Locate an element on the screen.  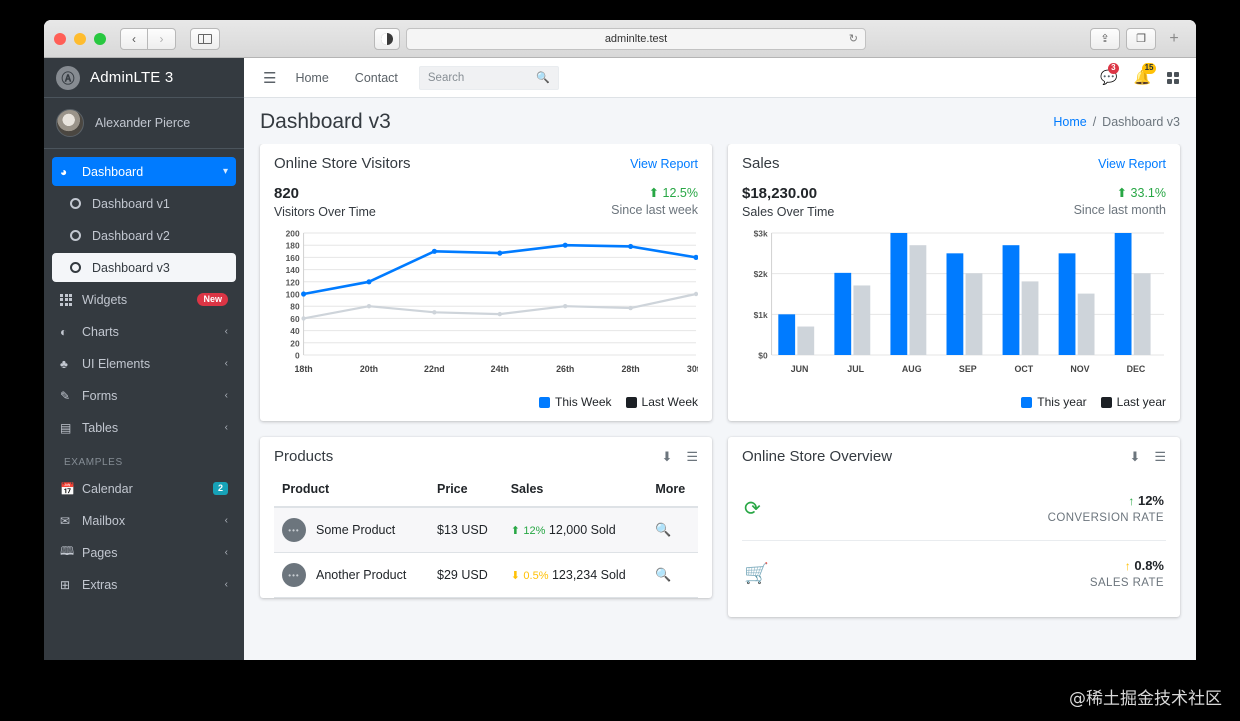
nav-link-contact: Contact is located at coordinates (376, 78).